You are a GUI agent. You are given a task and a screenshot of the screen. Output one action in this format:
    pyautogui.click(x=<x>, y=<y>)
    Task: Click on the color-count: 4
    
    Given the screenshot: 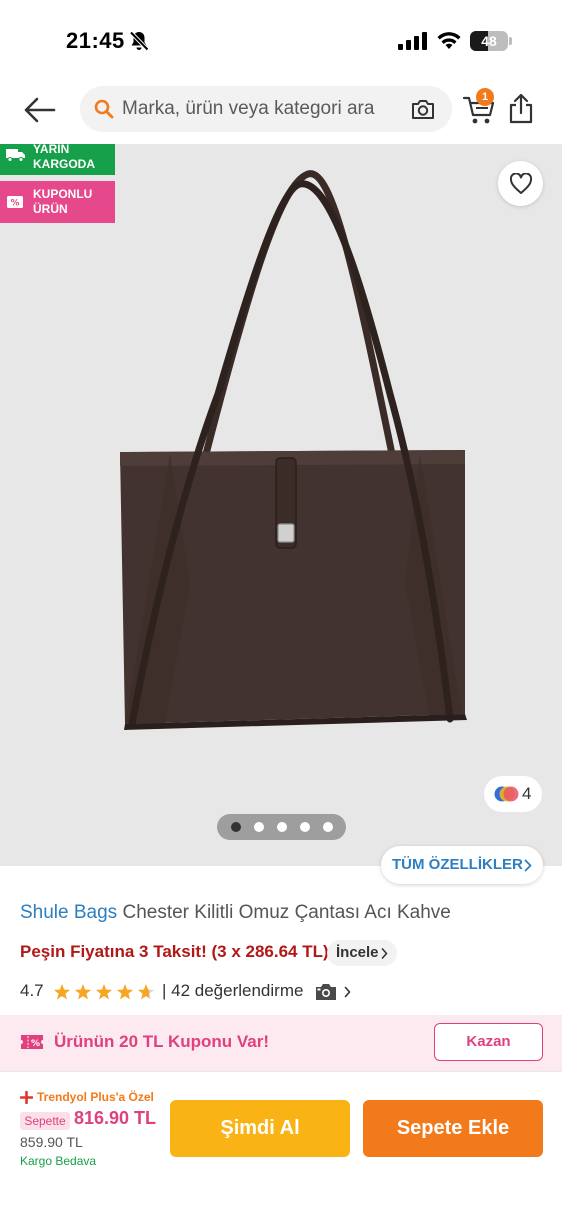 What is the action you would take?
    pyautogui.click(x=527, y=793)
    